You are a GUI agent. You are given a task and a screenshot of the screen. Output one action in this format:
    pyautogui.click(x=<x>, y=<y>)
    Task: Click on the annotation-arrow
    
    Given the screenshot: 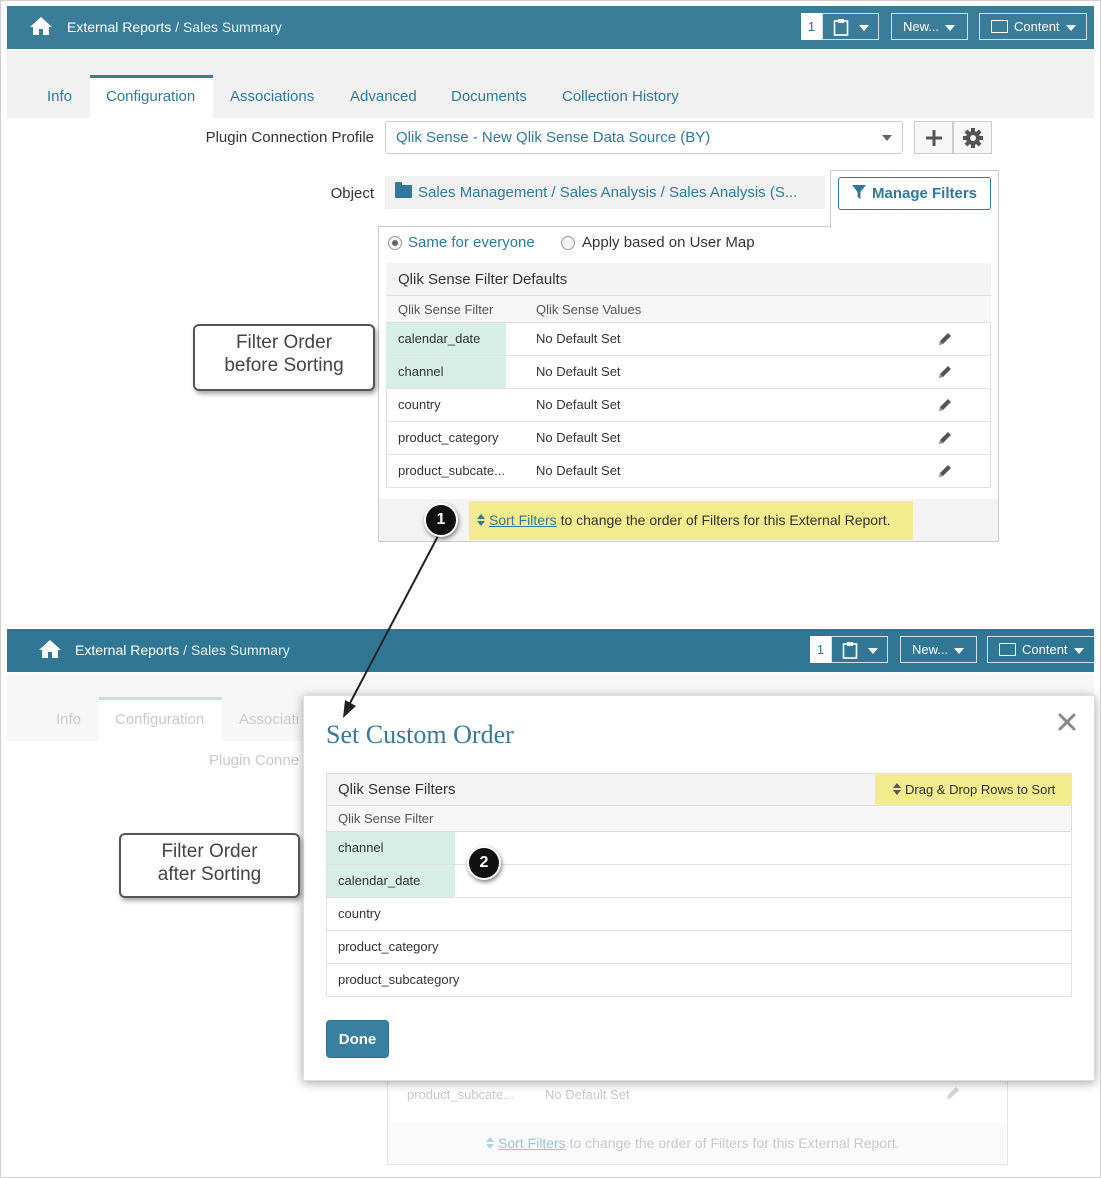 What is the action you would take?
    pyautogui.click(x=391, y=626)
    